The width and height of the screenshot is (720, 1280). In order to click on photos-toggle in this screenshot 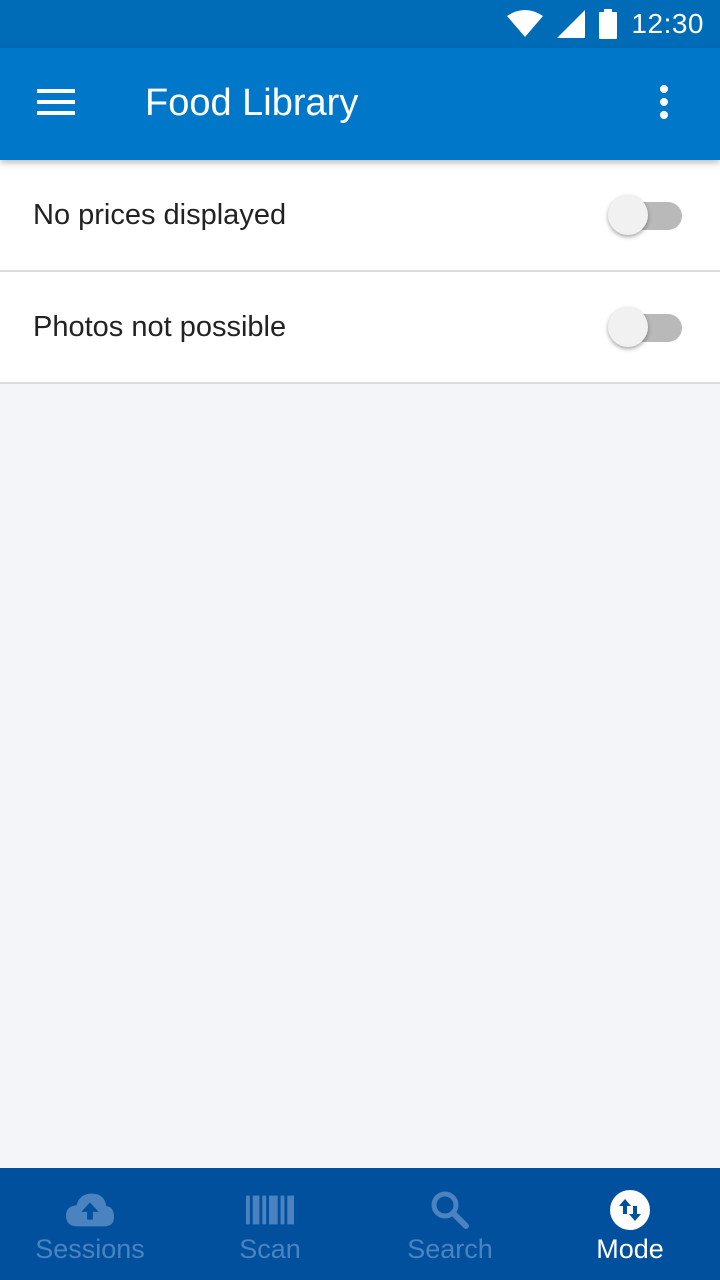, I will do `click(645, 327)`.